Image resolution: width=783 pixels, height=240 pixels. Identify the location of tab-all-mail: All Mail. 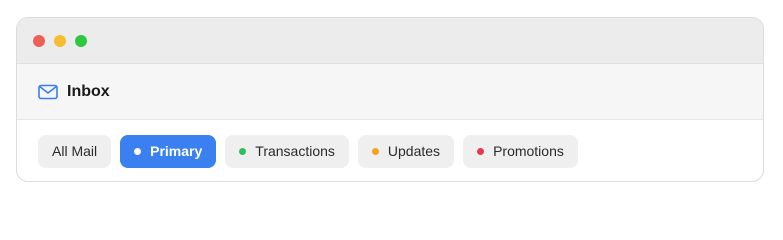
(75, 151).